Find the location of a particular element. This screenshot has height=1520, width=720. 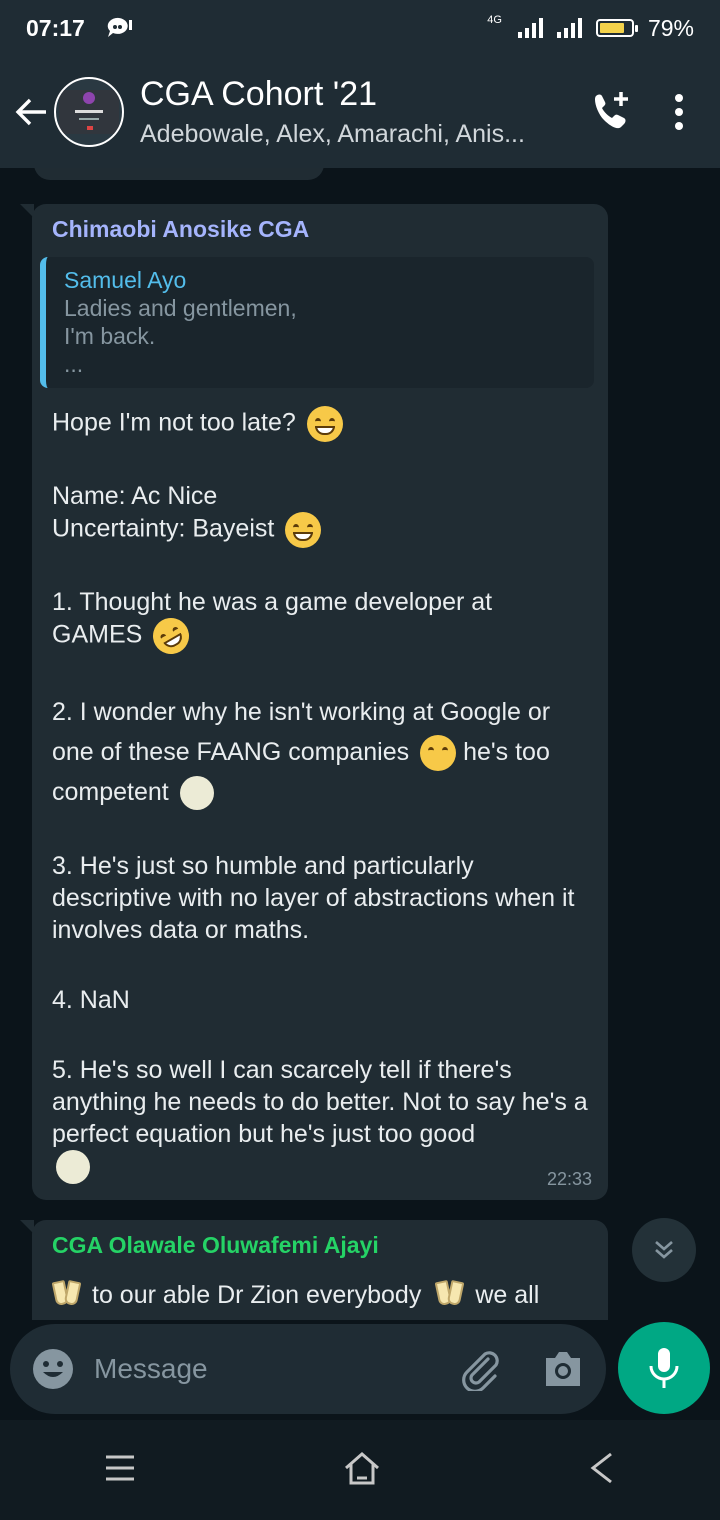

voice-message-button is located at coordinates (664, 1368).